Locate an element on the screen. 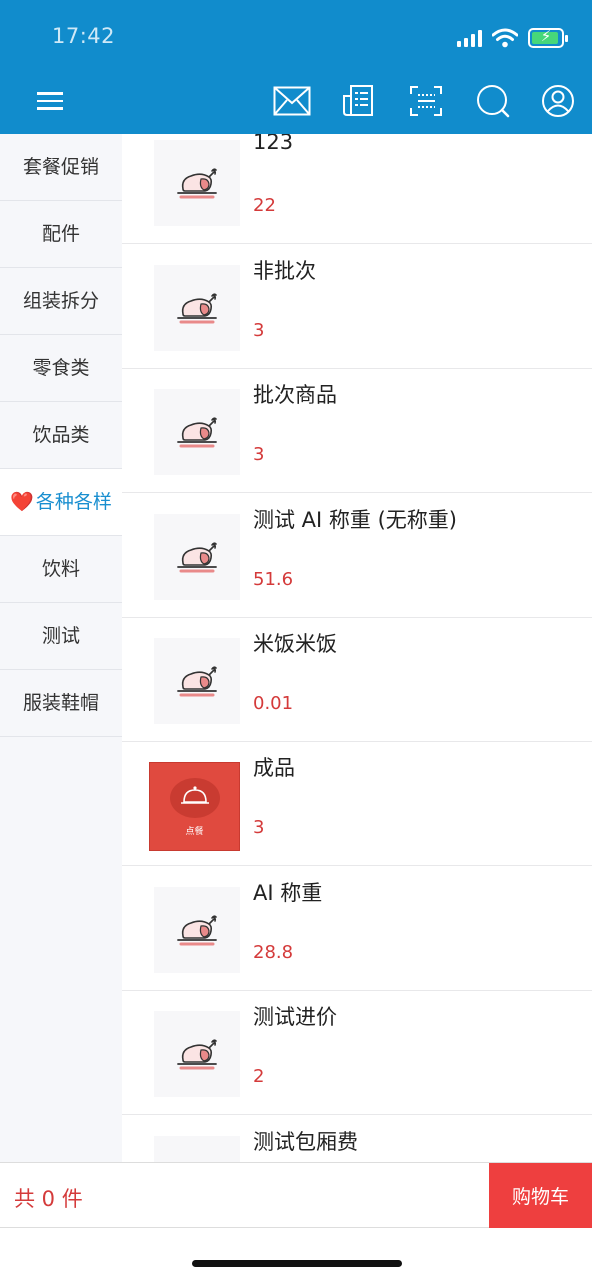  product-row: 测试包厢费 is located at coordinates (357, 1139).